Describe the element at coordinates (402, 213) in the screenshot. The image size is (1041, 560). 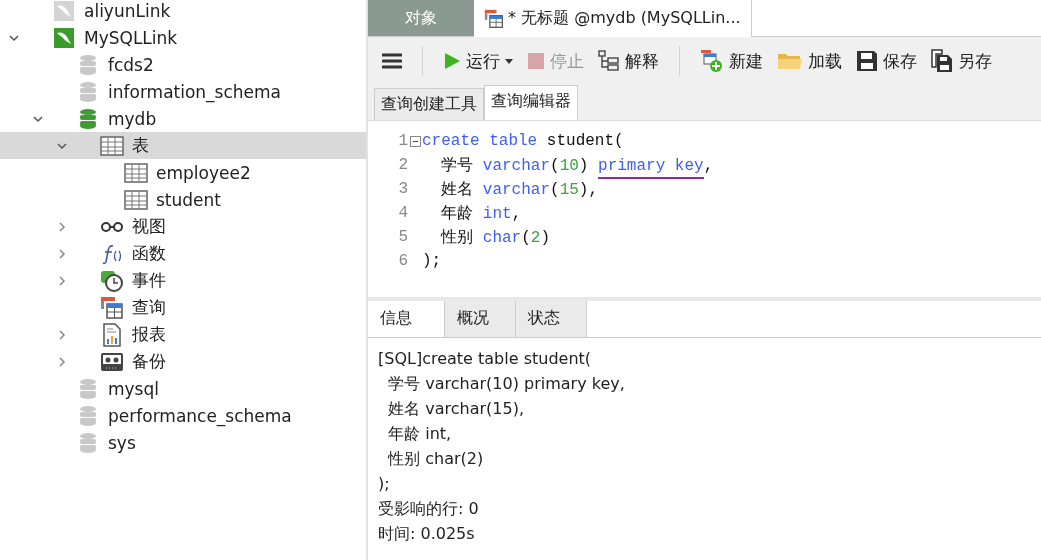
I see `line-number: 4` at that location.